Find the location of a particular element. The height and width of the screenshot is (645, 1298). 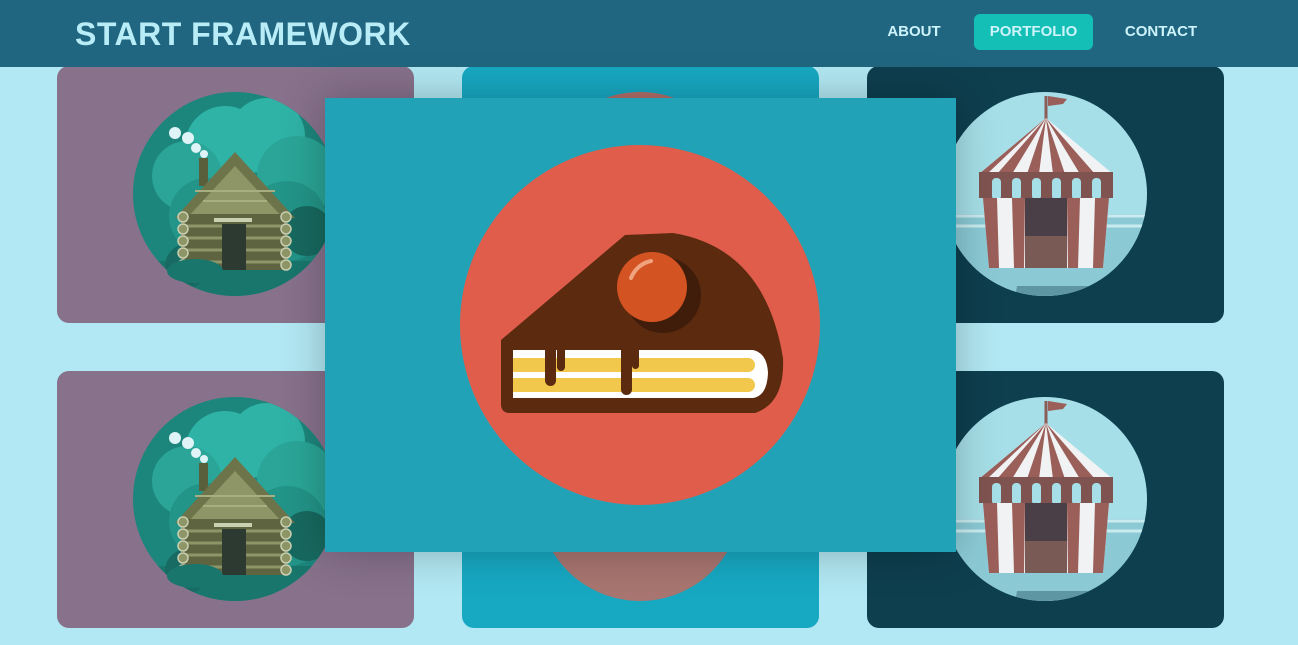

nav-link-contact: CONTACT is located at coordinates (1161, 32).